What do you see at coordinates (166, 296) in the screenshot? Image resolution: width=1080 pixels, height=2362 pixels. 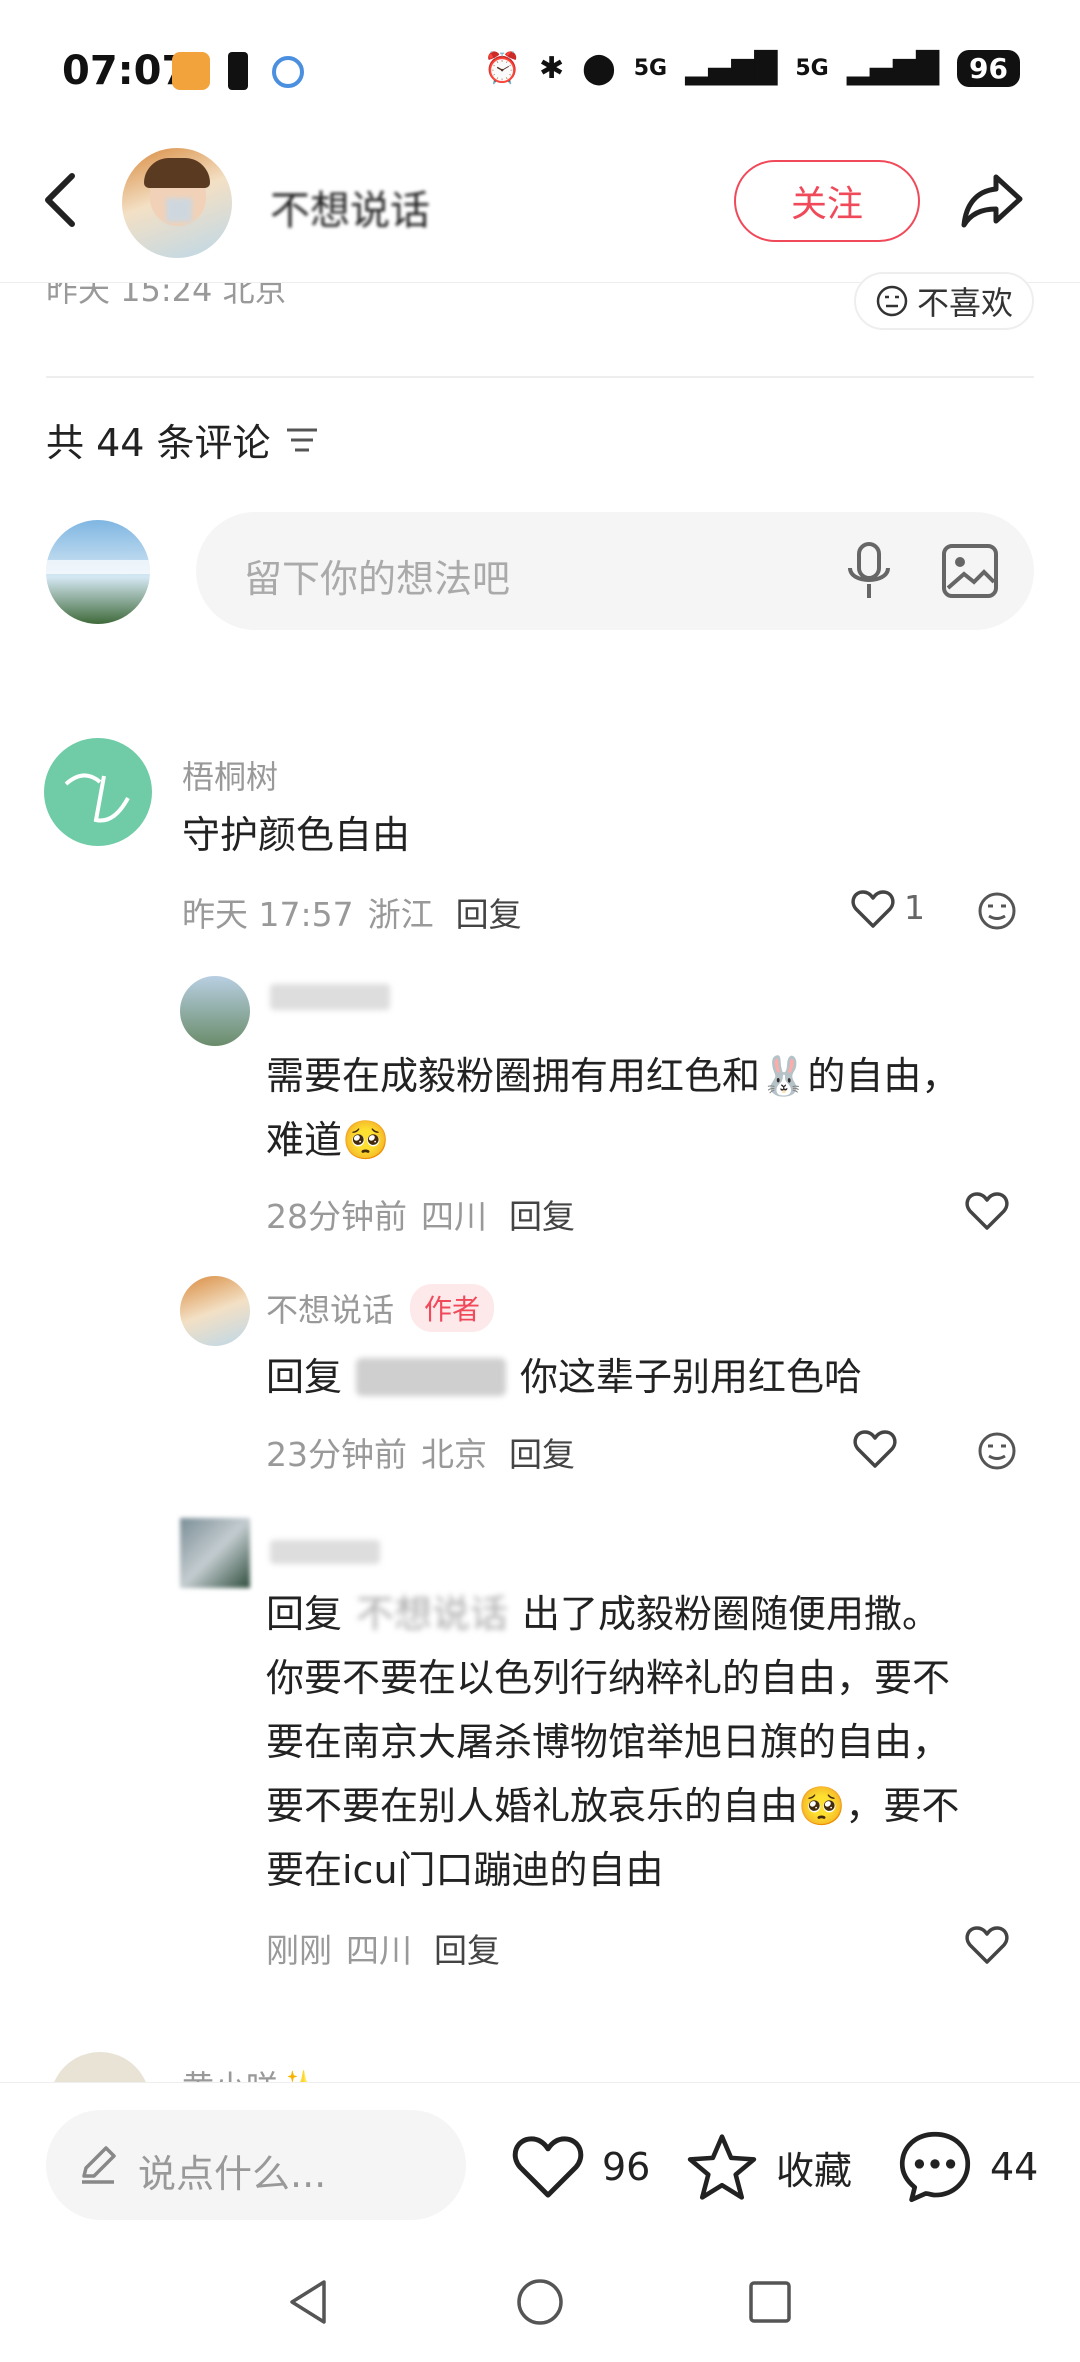 I see `post-time-location: 昨天 15:24 北京` at bounding box center [166, 296].